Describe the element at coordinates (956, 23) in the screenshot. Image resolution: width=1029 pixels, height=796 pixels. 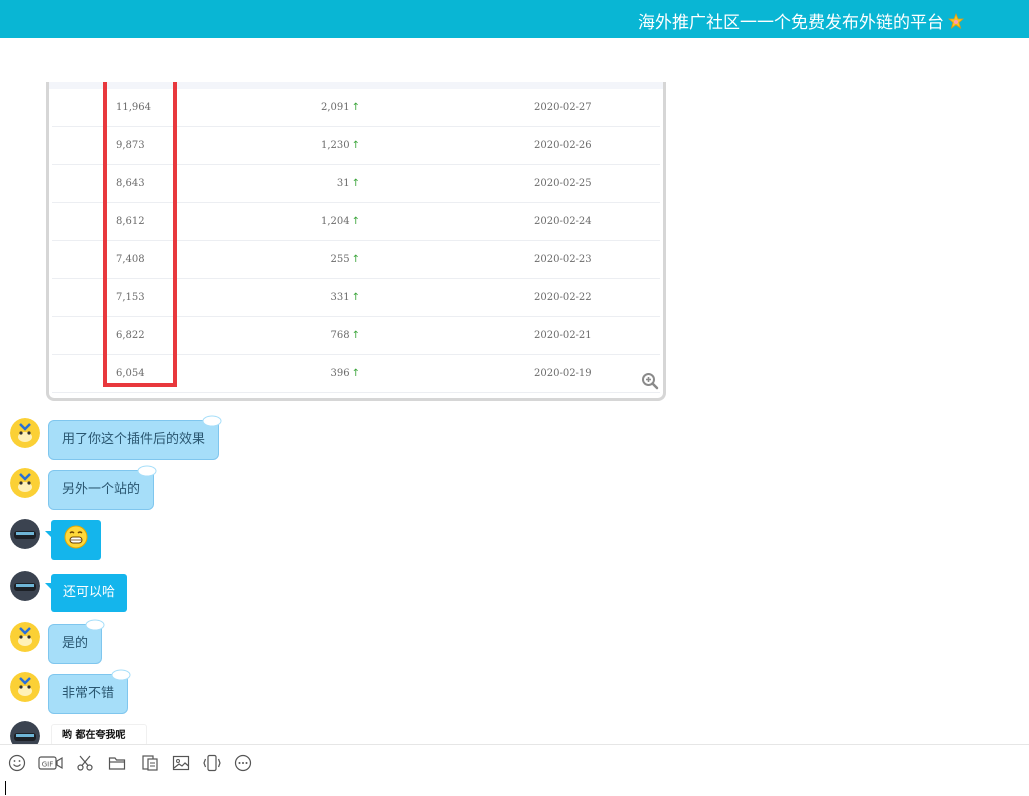
I see `star-icon` at that location.